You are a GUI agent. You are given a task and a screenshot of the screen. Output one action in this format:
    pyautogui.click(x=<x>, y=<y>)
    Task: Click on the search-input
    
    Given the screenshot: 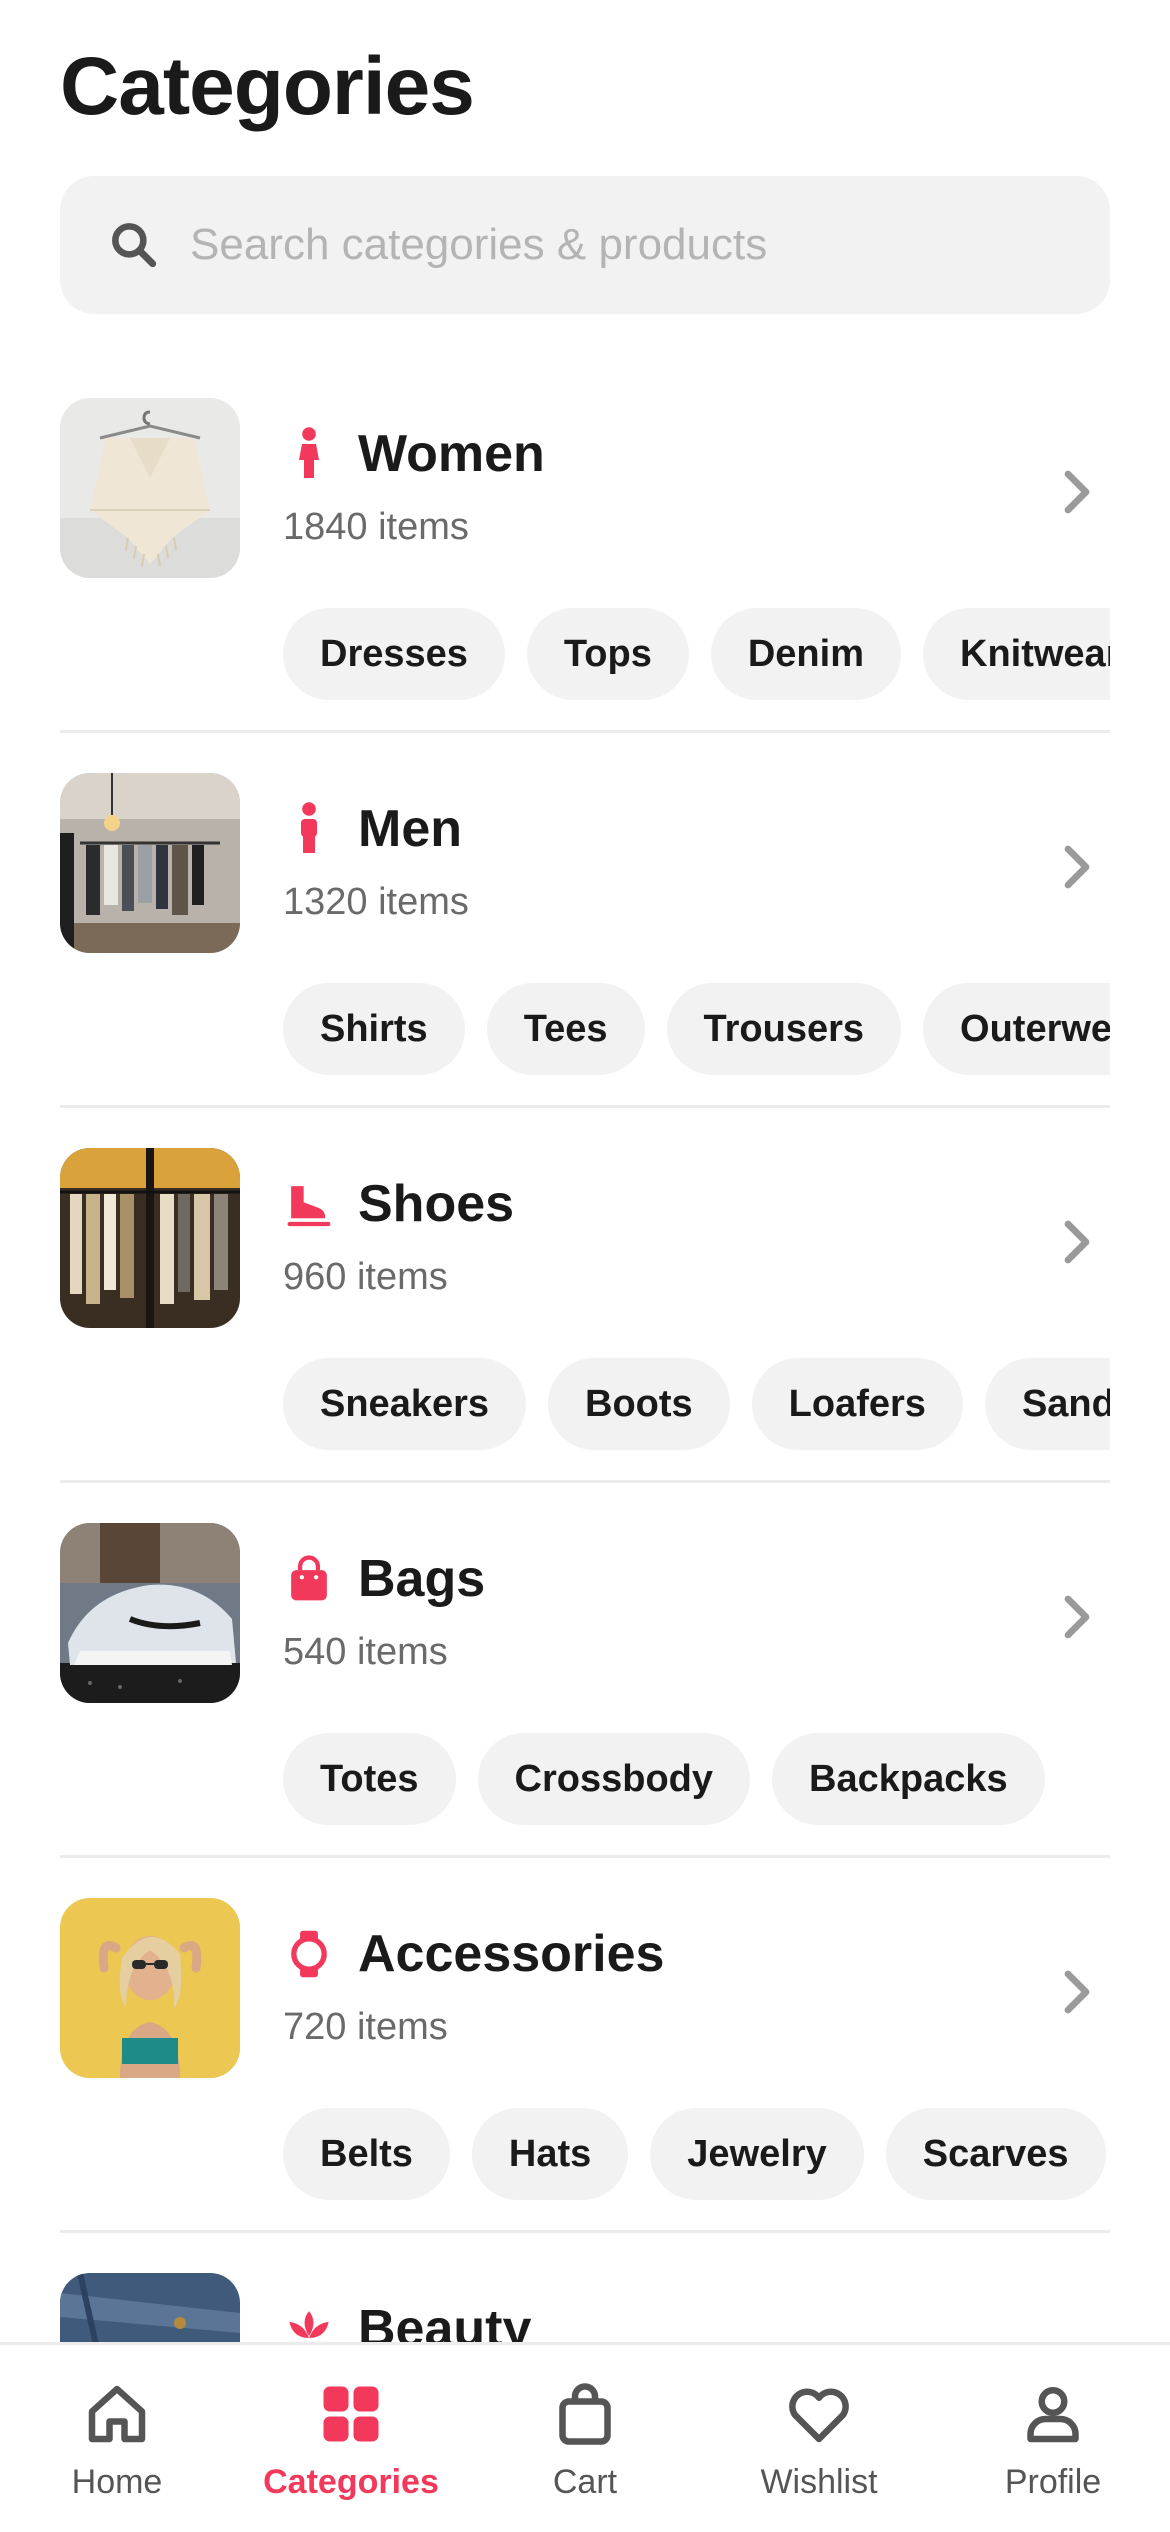 What is the action you would take?
    pyautogui.click(x=630, y=245)
    